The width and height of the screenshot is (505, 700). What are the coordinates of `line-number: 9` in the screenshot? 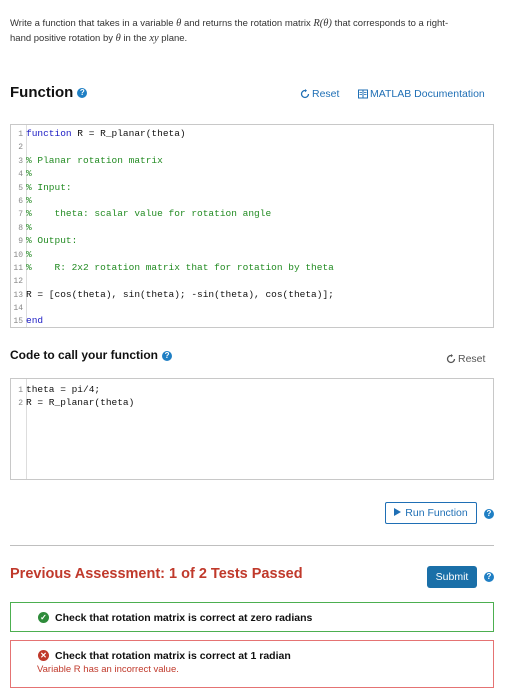 It's located at (20, 242).